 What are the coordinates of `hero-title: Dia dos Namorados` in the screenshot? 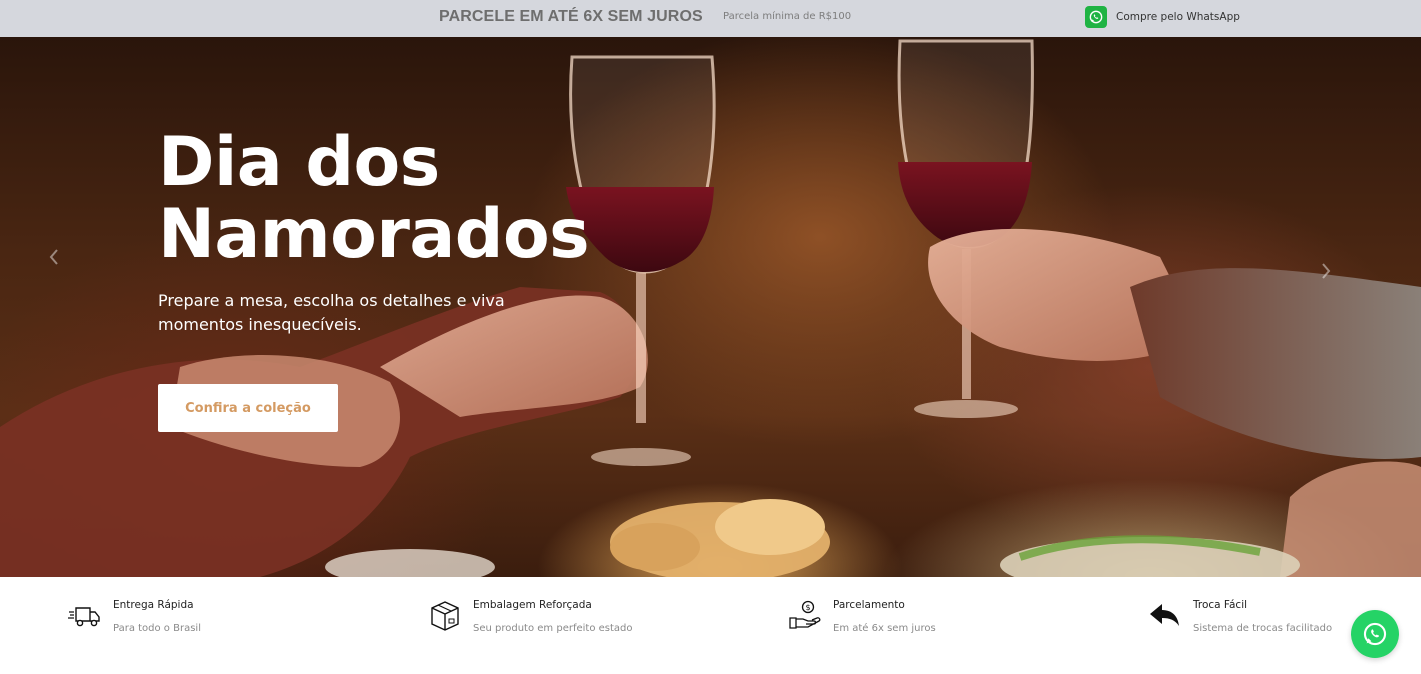 It's located at (374, 198).